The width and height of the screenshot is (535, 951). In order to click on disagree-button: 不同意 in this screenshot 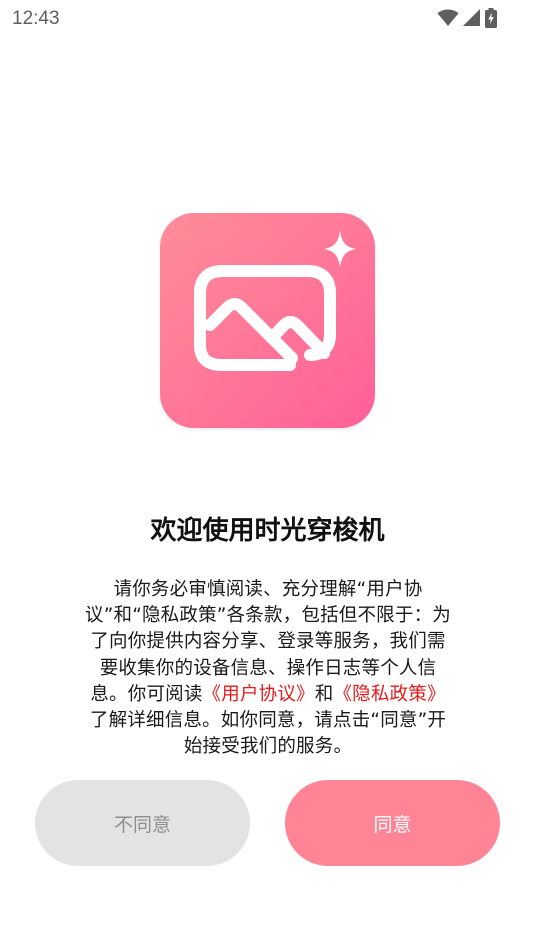, I will do `click(142, 823)`.